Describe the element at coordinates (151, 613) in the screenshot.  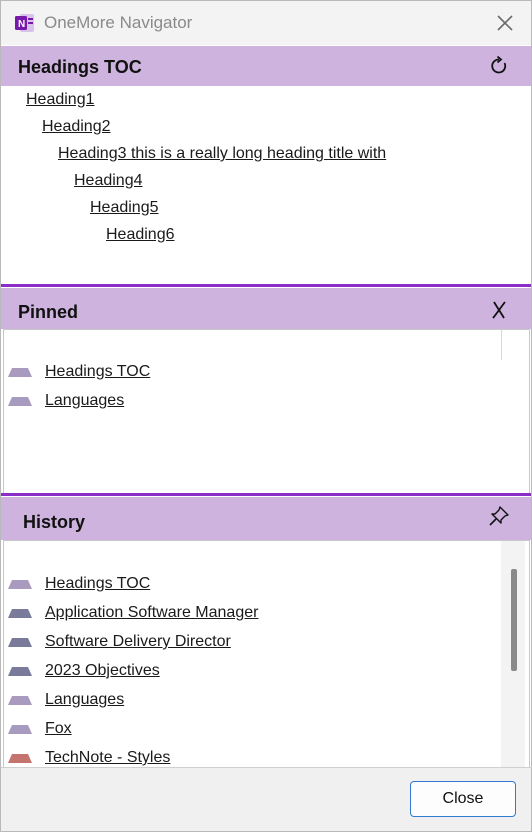
I see `history-page-link: Application Software Manager` at that location.